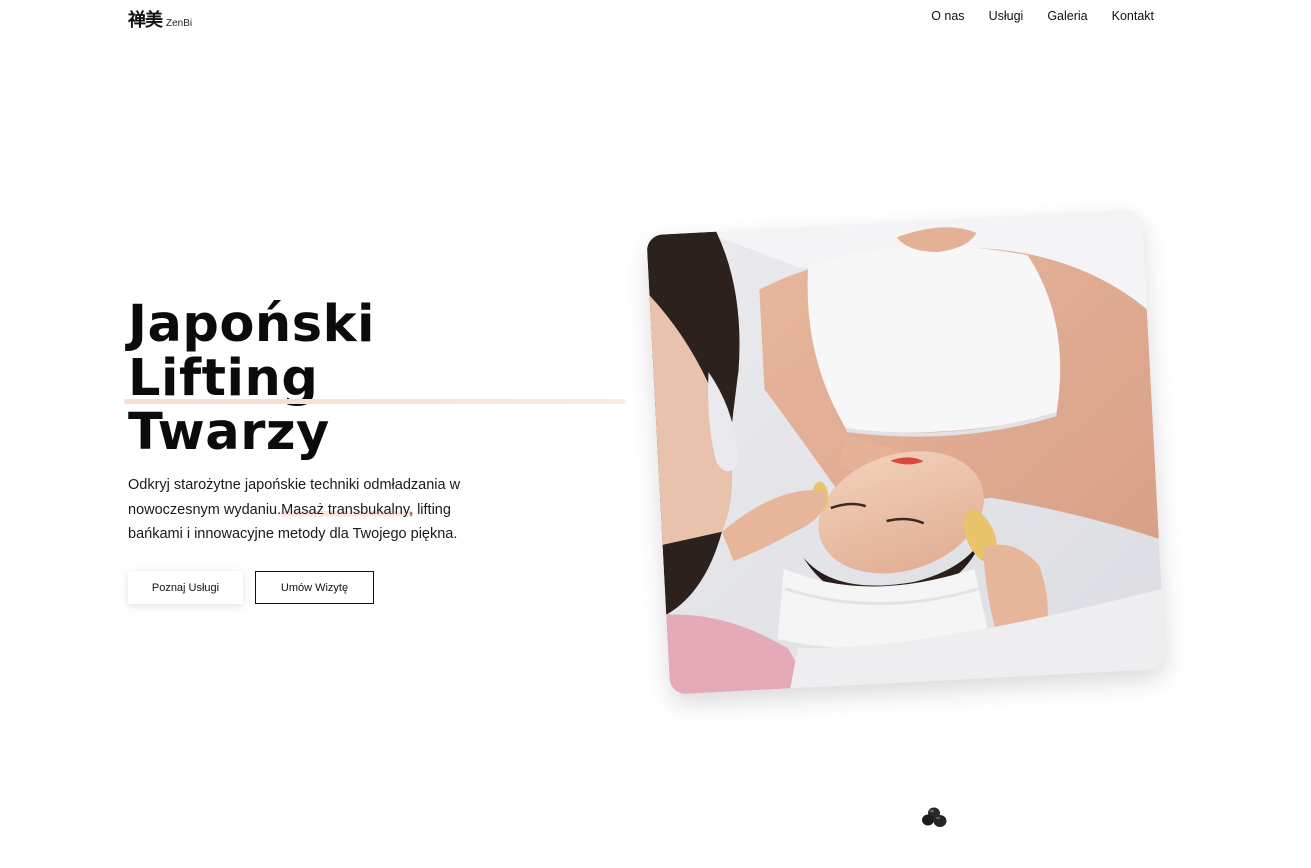 The width and height of the screenshot is (1311, 868). What do you see at coordinates (934, 817) in the screenshot?
I see `massage-stones-icon` at bounding box center [934, 817].